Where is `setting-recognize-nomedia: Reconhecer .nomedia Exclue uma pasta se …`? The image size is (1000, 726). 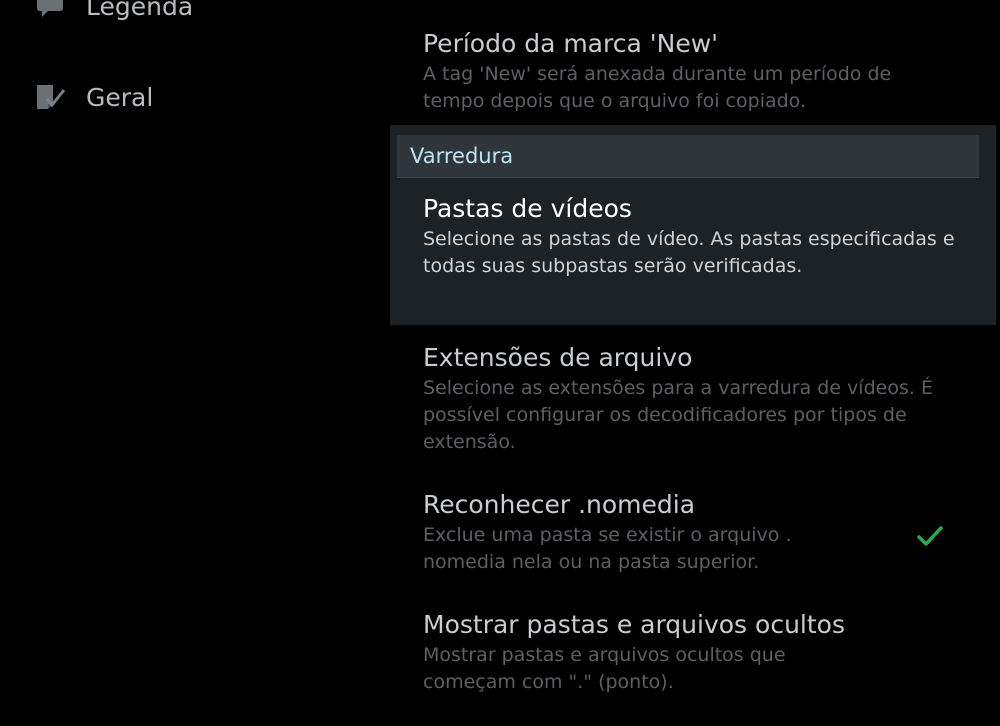
setting-recognize-nomedia: Reconhecer .nomedia Exclue uma pasta se … is located at coordinates (643, 533).